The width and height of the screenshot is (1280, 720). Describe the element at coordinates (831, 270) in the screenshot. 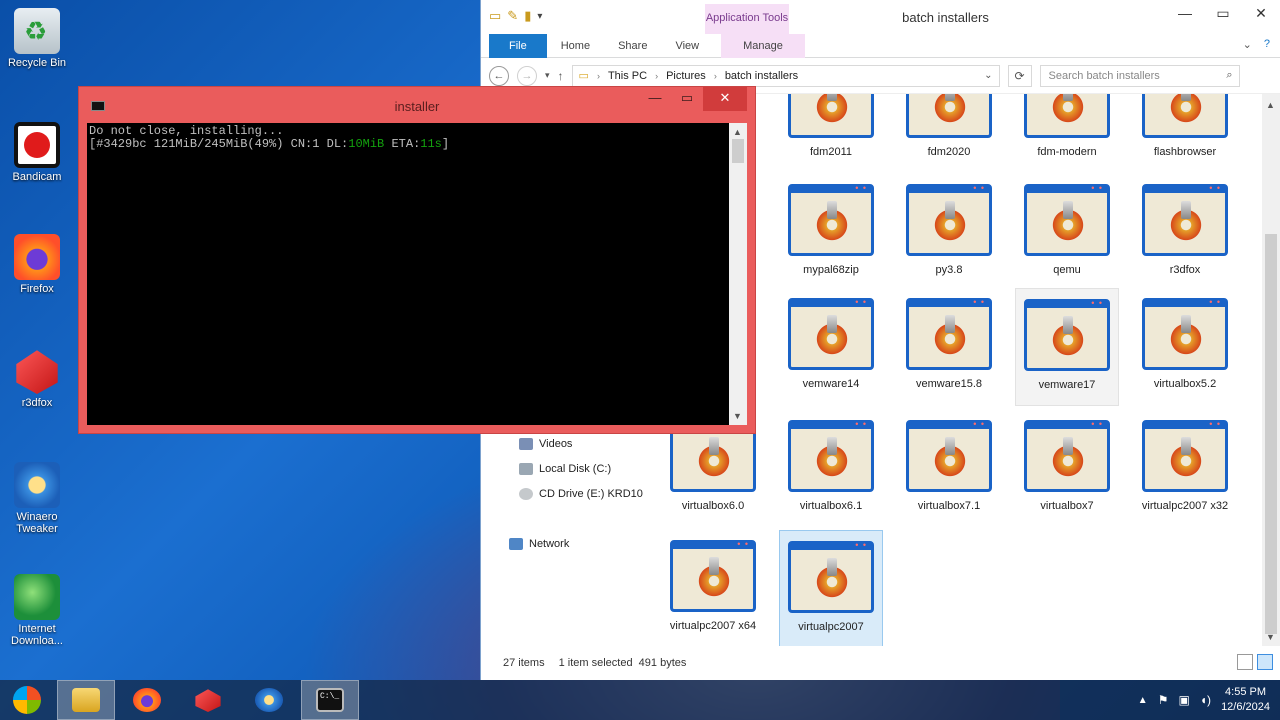

I see `file-label: mypal68zip` at that location.